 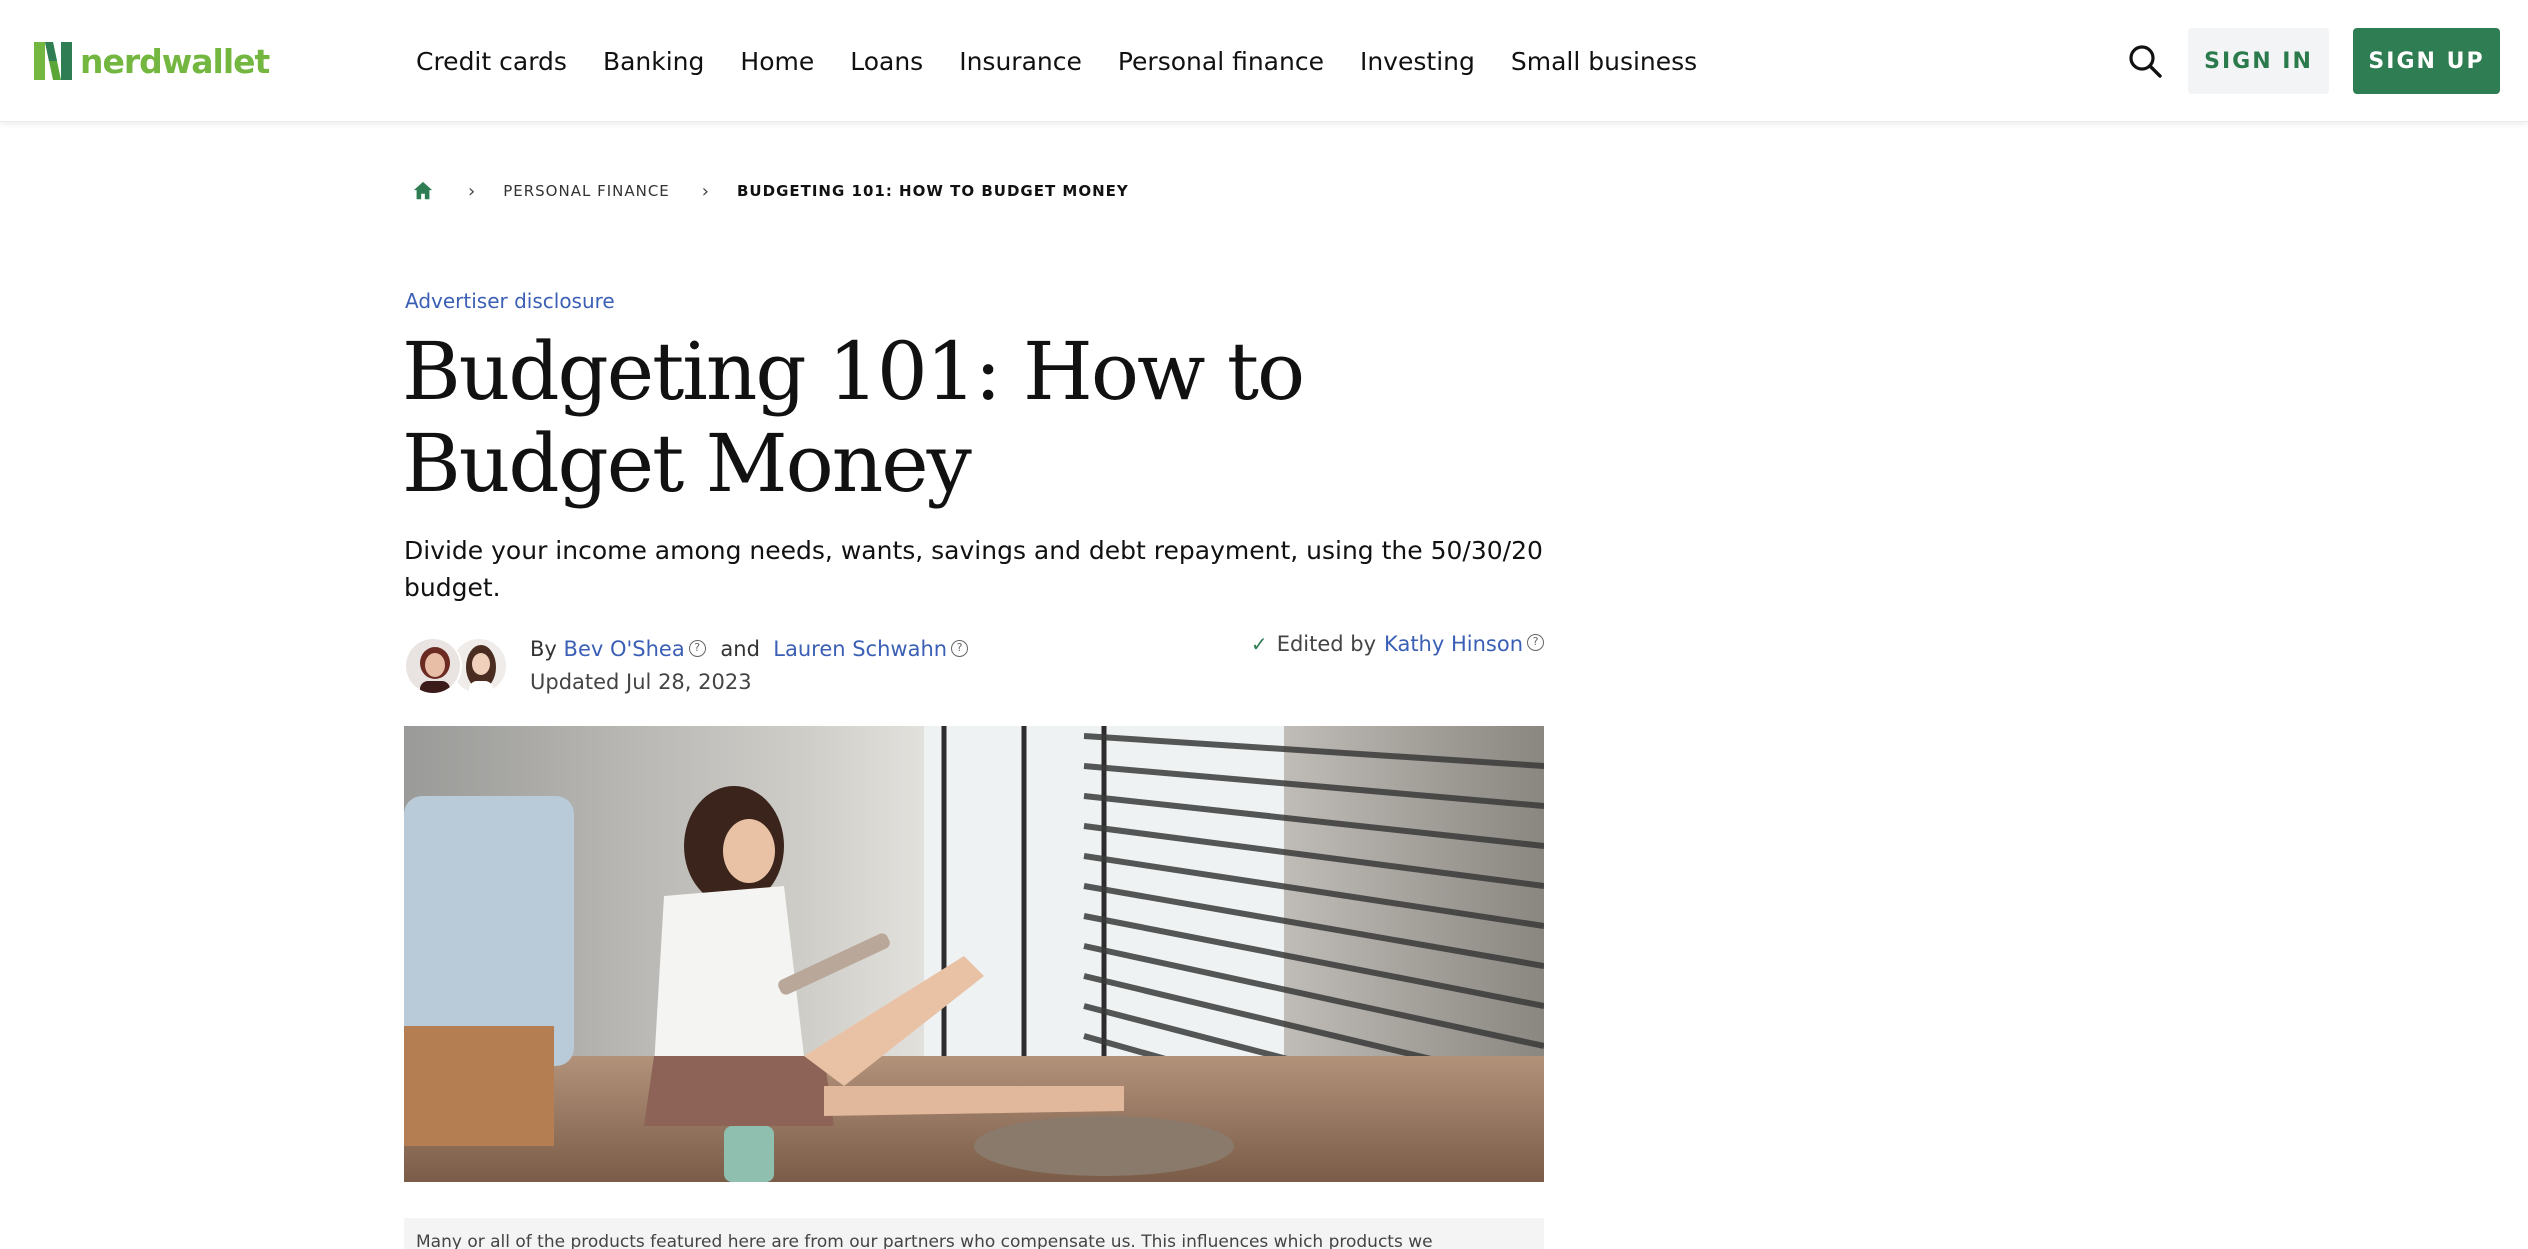 I want to click on edited-by: ✓ Edited by Kathy Hinson?, so click(x=1397, y=644).